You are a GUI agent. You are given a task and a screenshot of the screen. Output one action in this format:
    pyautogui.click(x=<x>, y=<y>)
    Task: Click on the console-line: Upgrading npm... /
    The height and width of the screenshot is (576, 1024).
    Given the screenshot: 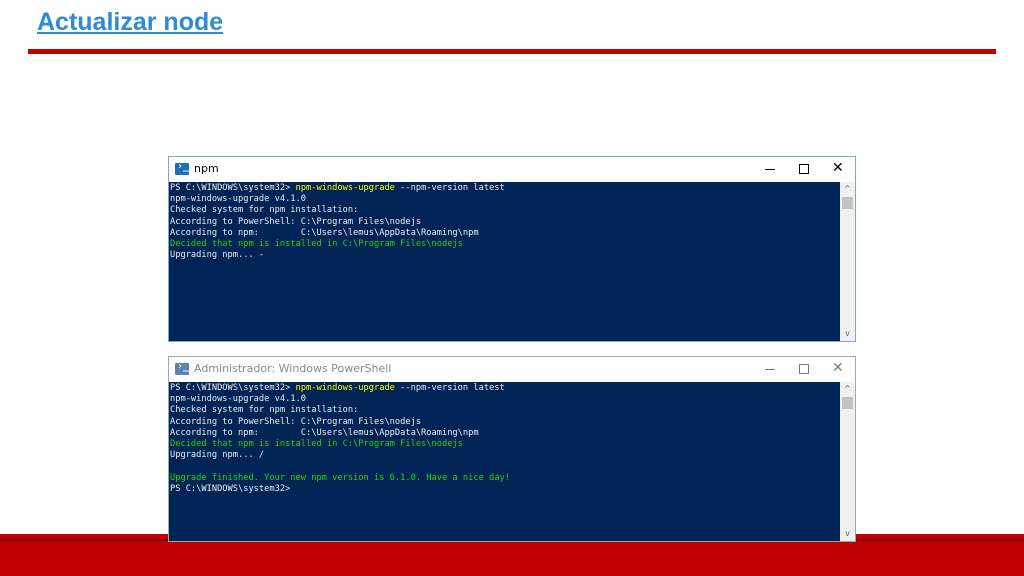 What is the action you would take?
    pyautogui.click(x=217, y=455)
    